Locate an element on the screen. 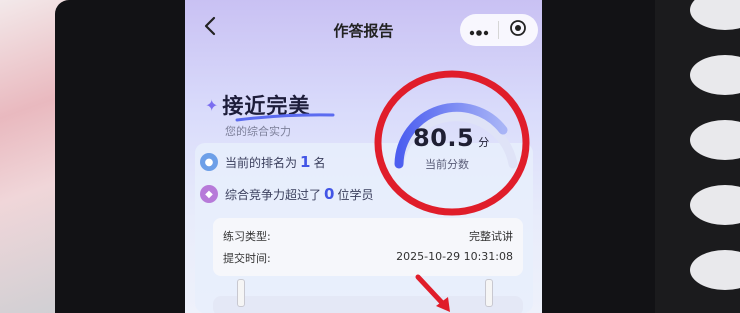 The width and height of the screenshot is (740, 313). photo-background-right is located at coordinates (697, 156).